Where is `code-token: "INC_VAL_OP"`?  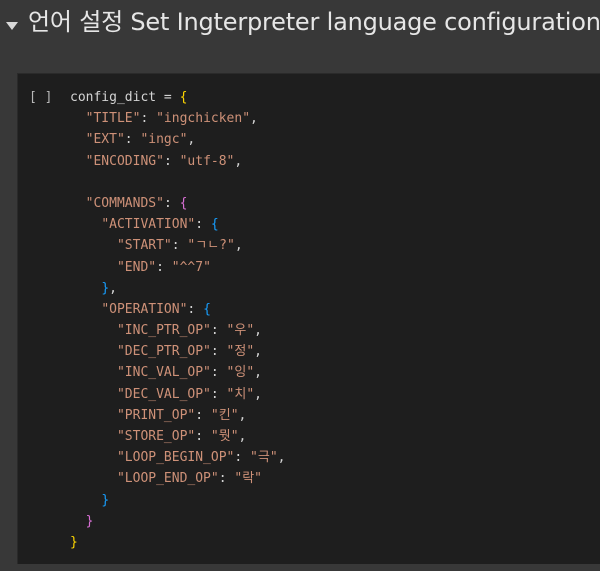 code-token: "INC_VAL_OP" is located at coordinates (163, 373).